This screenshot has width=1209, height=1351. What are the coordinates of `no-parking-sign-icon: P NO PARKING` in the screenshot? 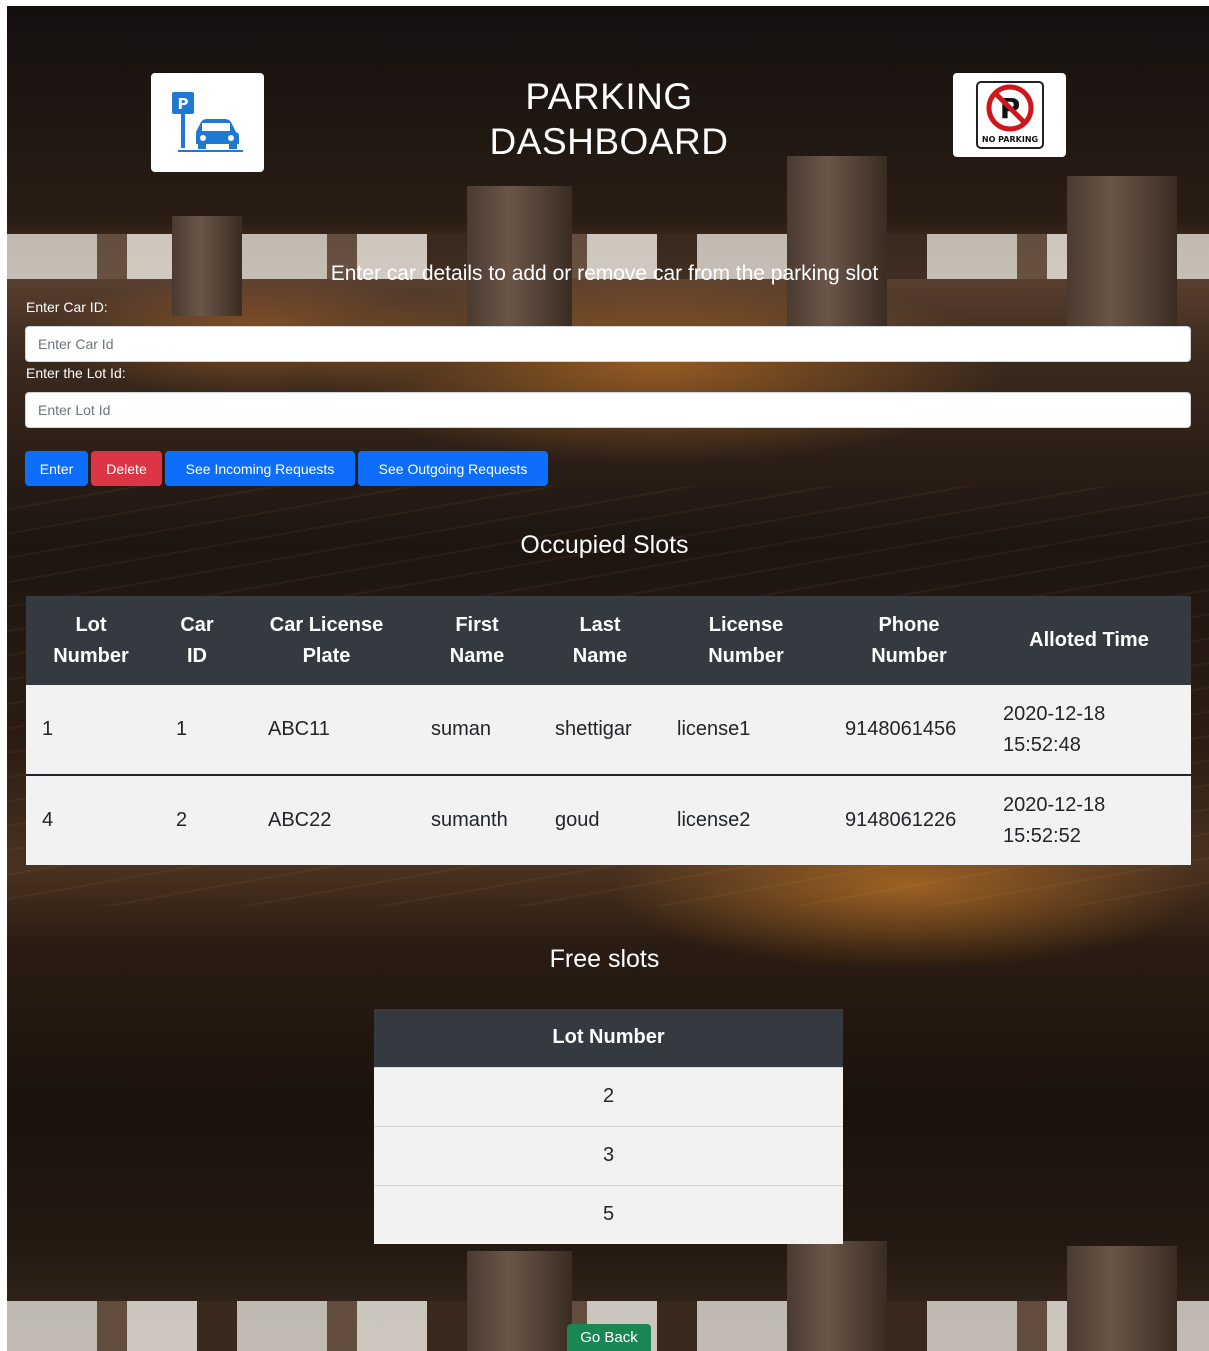 It's located at (1009, 115).